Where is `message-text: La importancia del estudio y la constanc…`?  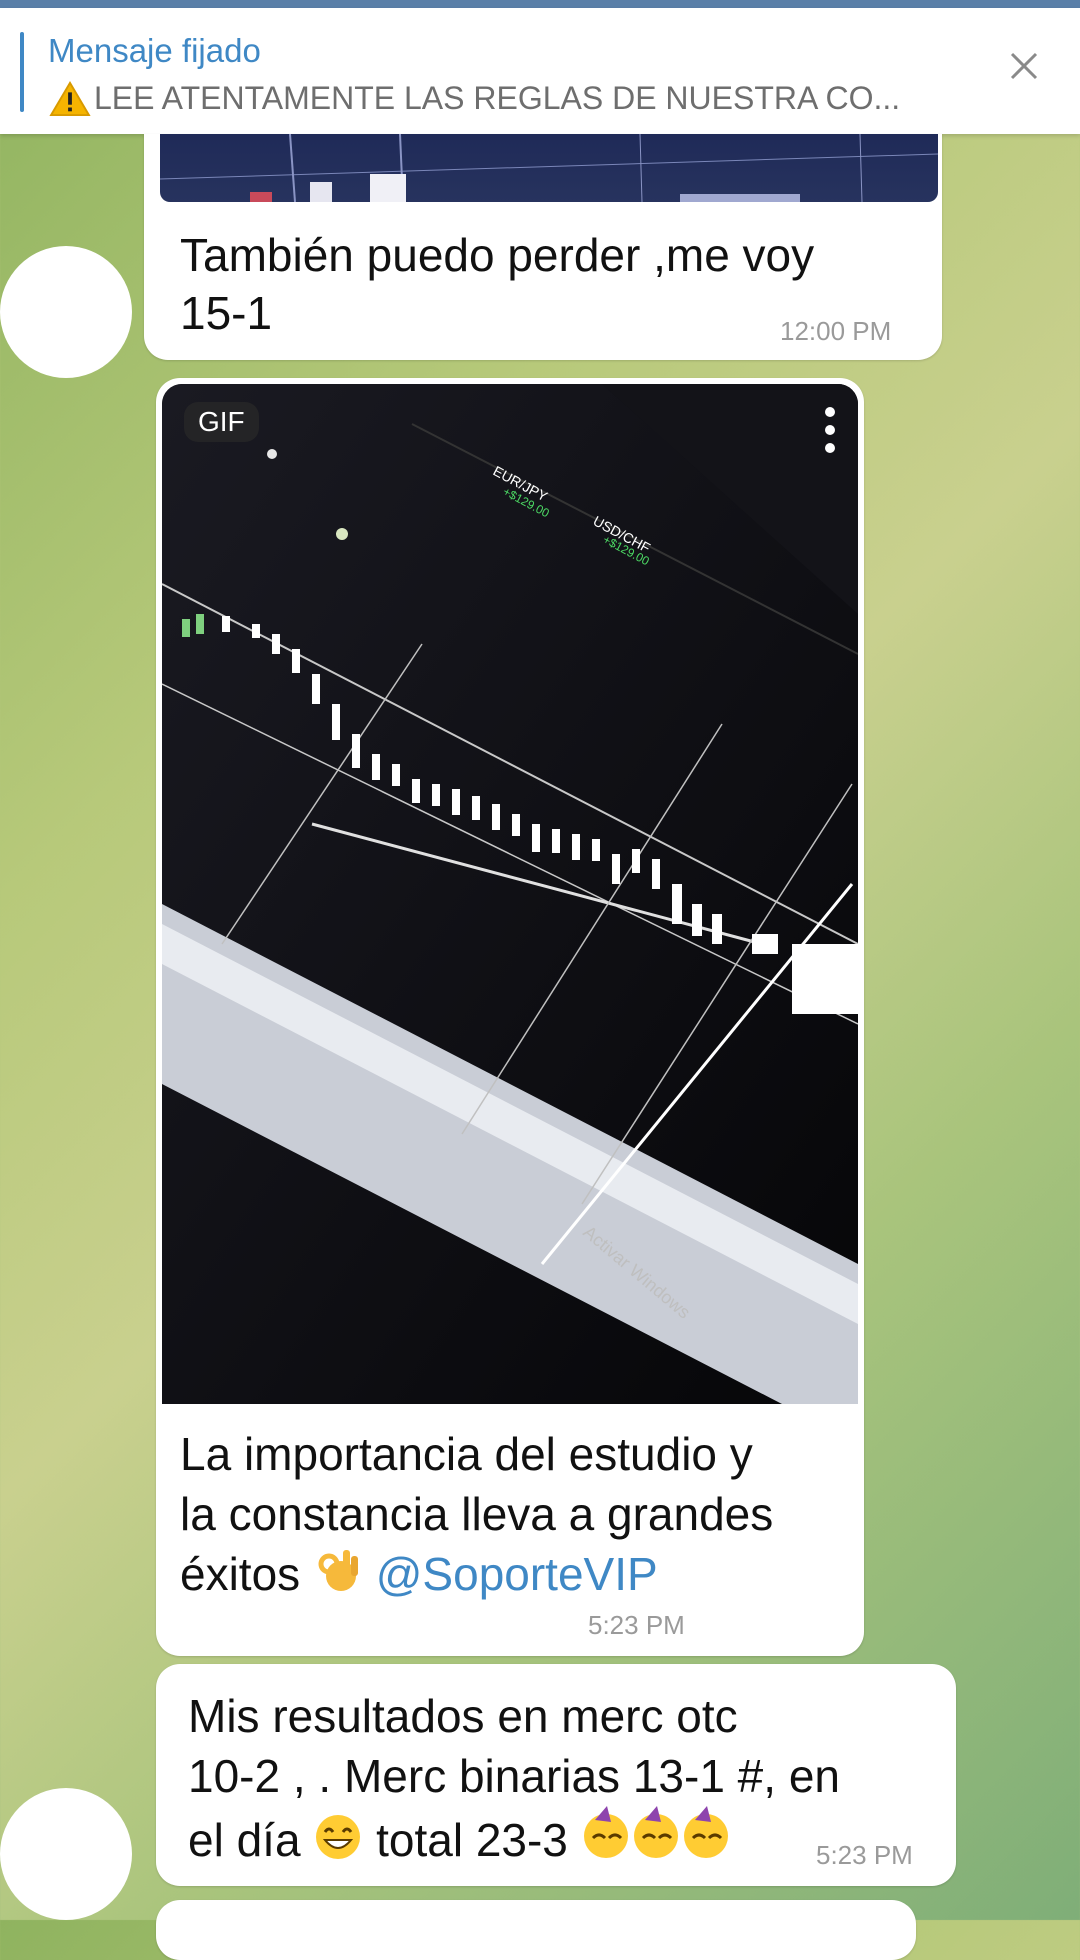
message-text: La importancia del estudio y la constanc… is located at coordinates (515, 1514).